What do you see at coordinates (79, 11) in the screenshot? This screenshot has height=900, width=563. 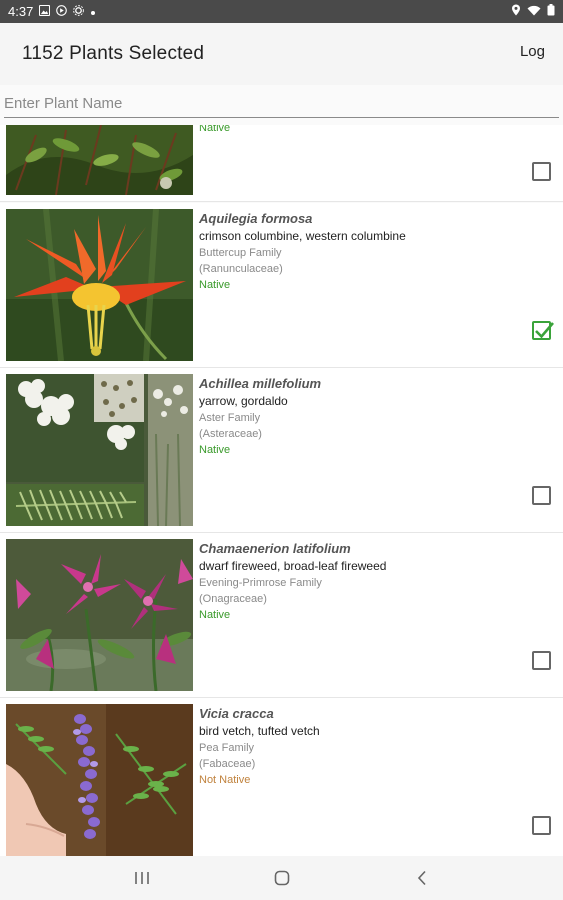 I see `gear-icon` at bounding box center [79, 11].